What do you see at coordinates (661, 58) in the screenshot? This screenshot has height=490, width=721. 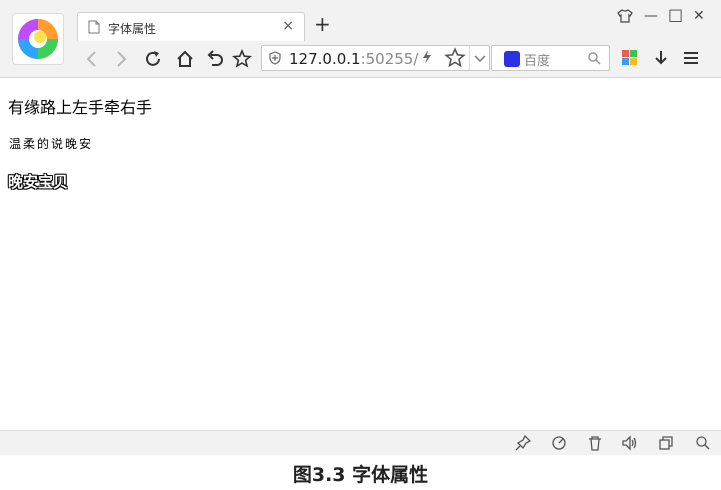 I see `download-icon` at bounding box center [661, 58].